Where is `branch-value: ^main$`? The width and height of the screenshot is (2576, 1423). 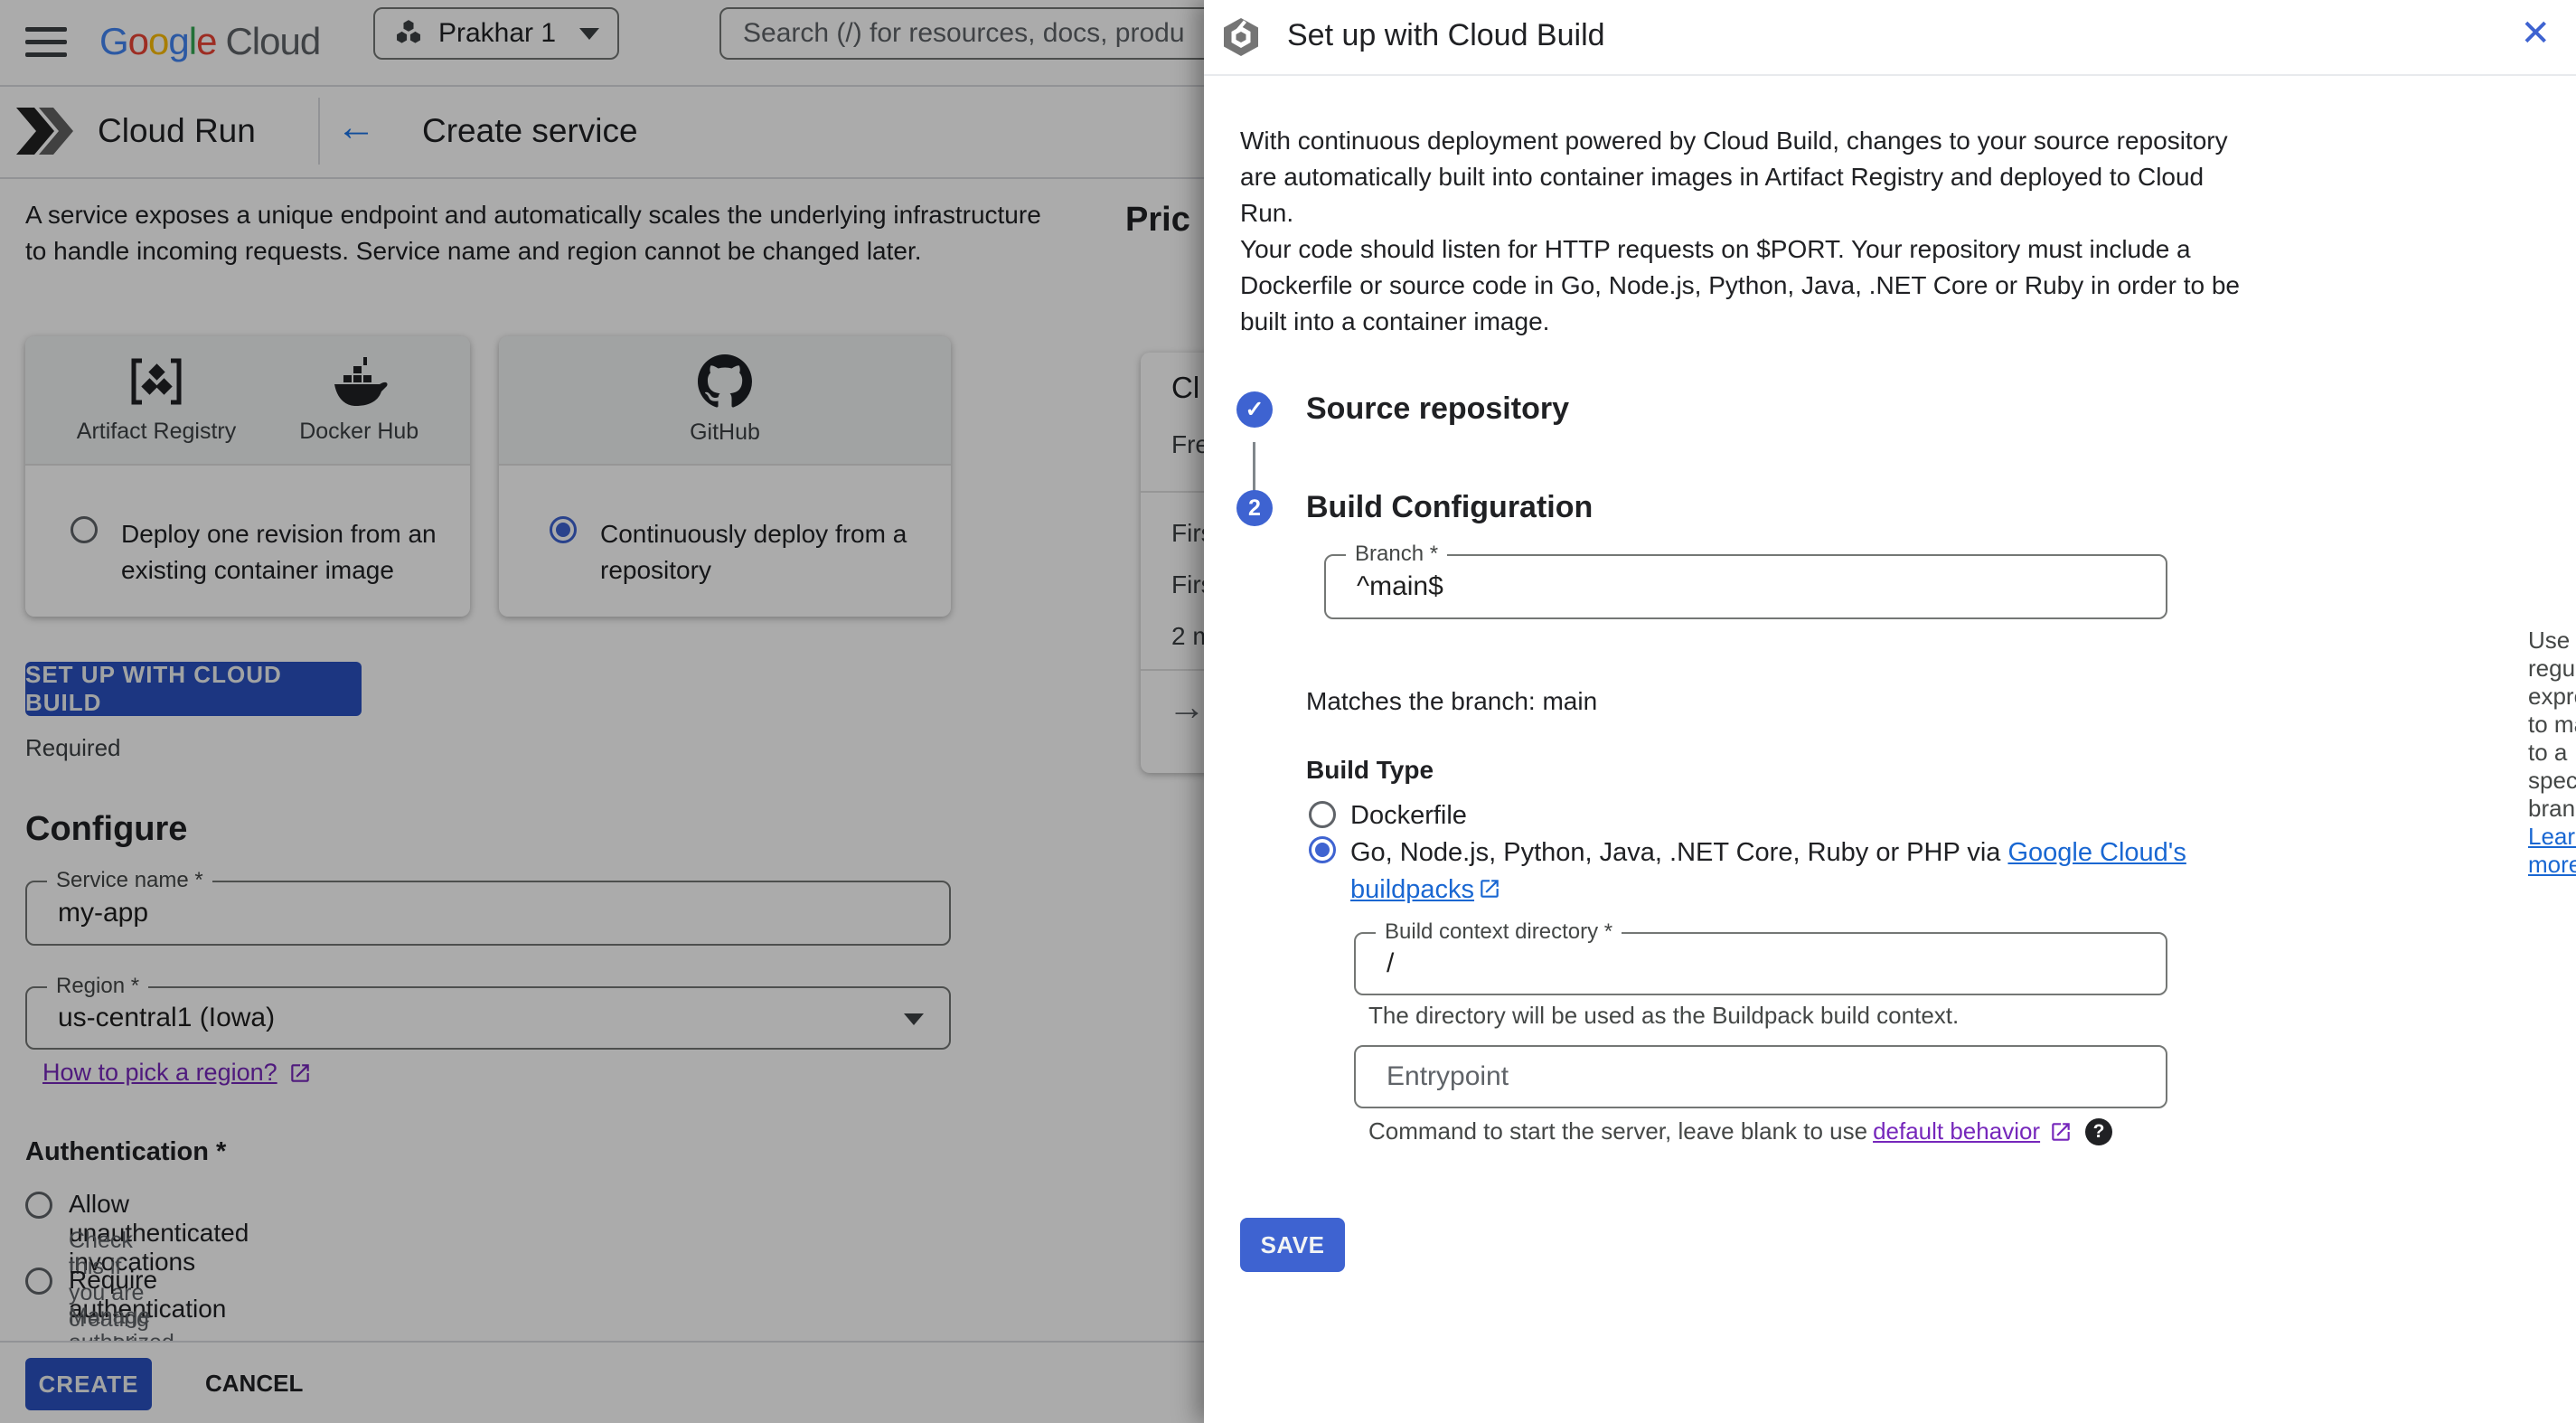
branch-value: ^main$ is located at coordinates (1400, 586).